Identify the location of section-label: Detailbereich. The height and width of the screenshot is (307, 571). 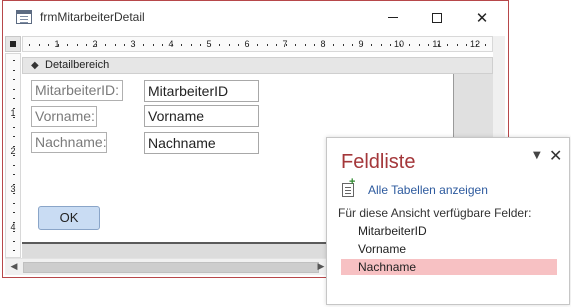
(77, 65).